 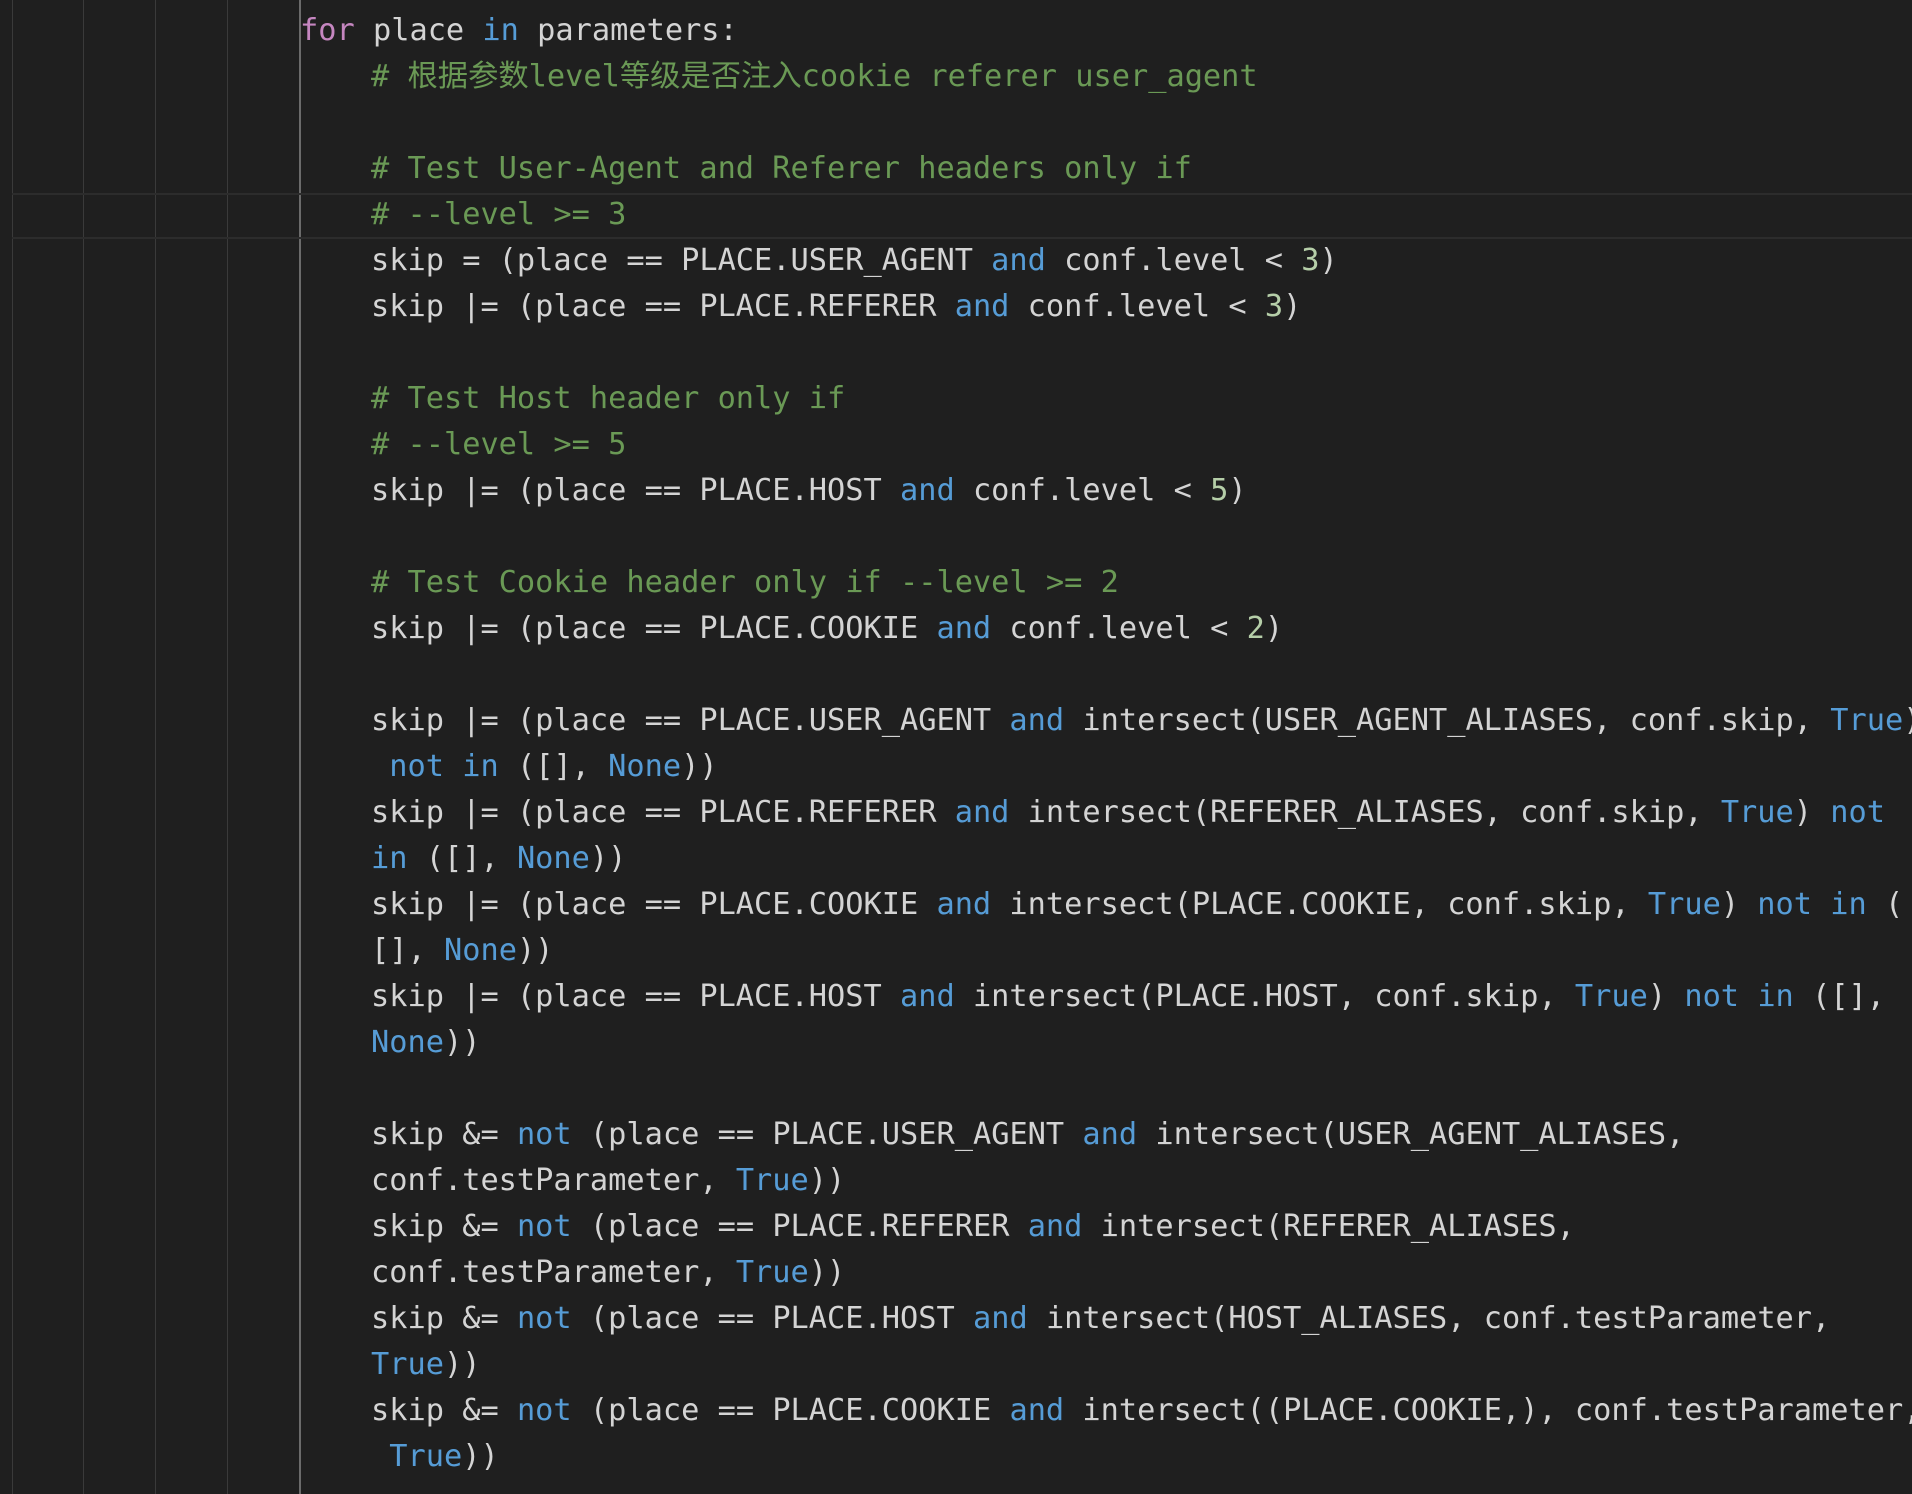 What do you see at coordinates (1264, 996) in the screenshot?
I see `code-token: intersect(PLACE.HOST, conf.skip,` at bounding box center [1264, 996].